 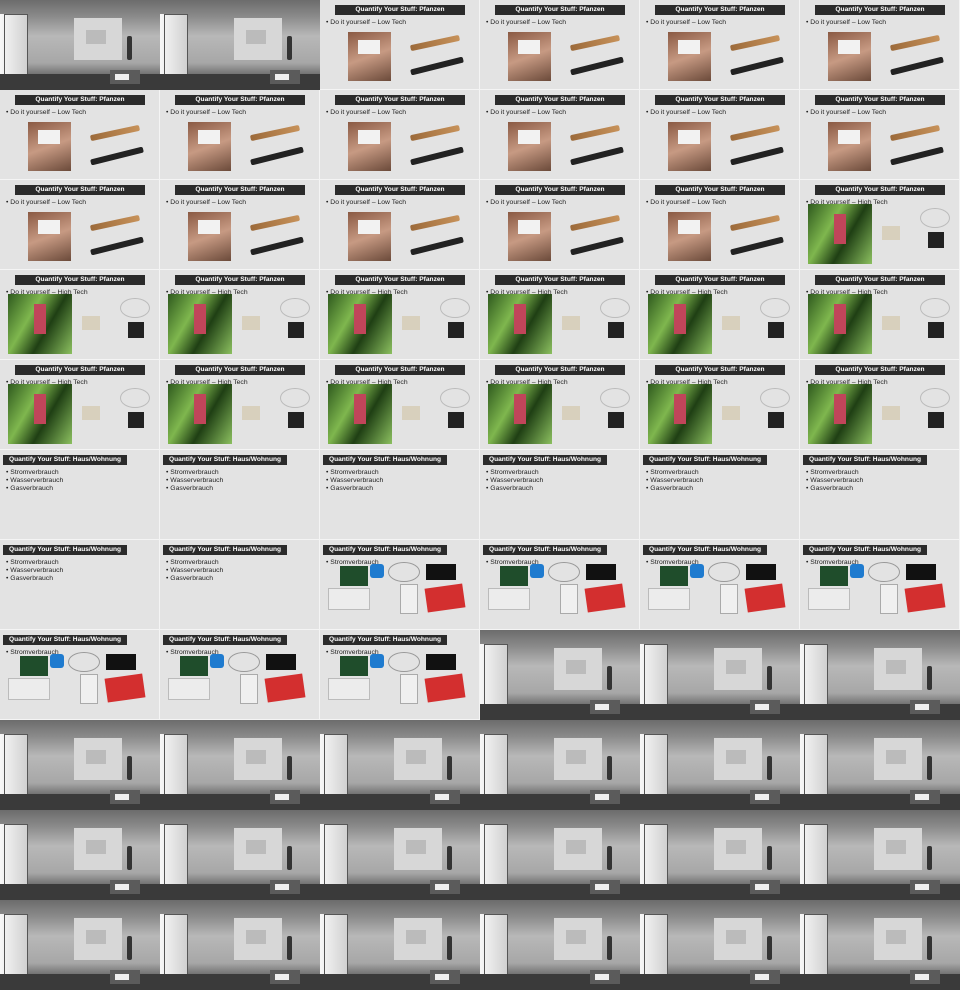 I want to click on room-photo-frame, so click(x=176, y=765).